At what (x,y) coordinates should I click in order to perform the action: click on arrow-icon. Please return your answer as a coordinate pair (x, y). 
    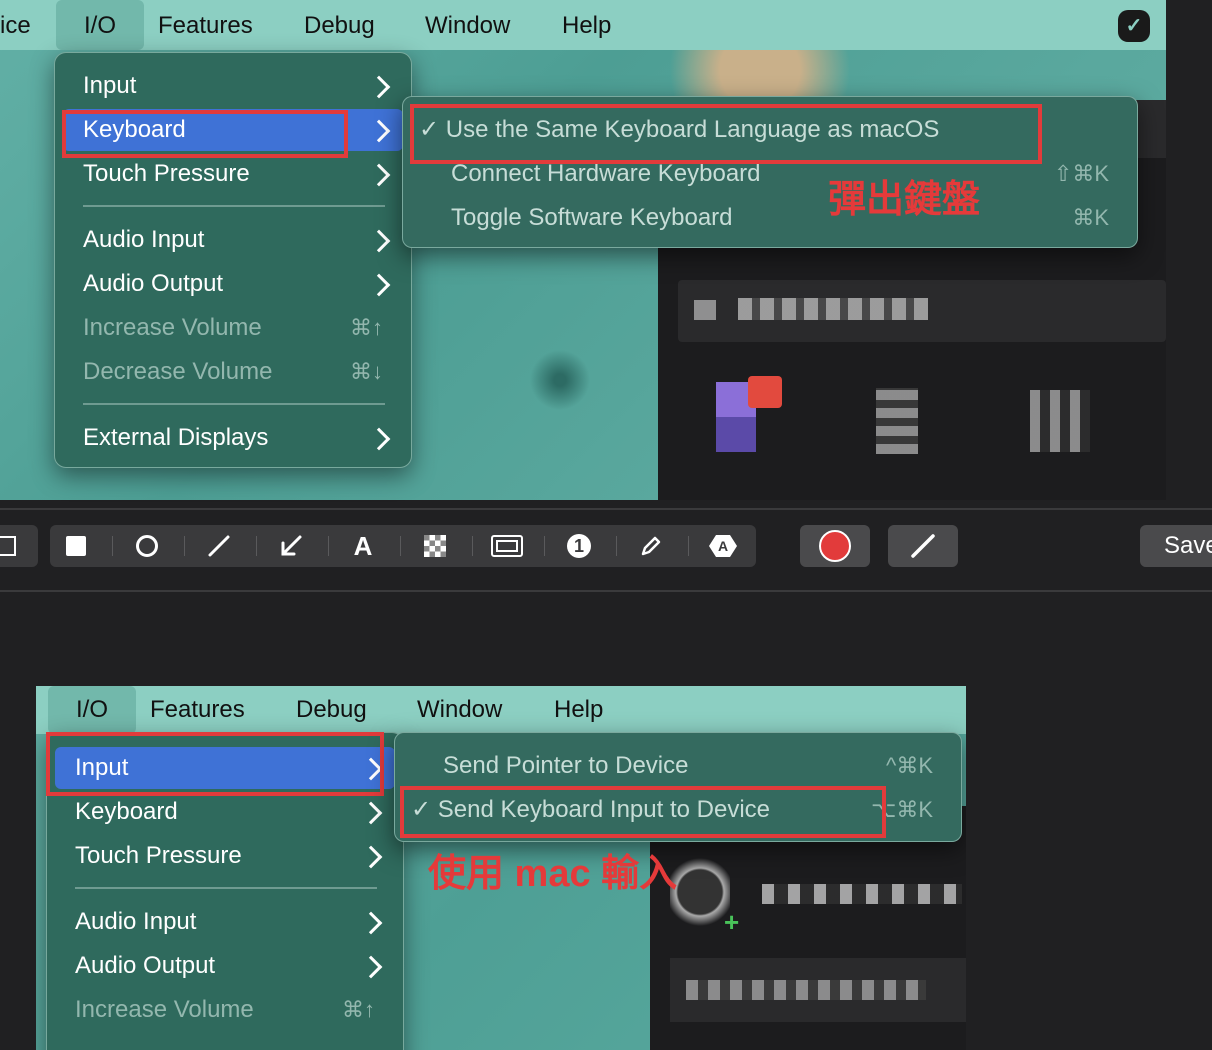
    Looking at the image, I should click on (291, 545).